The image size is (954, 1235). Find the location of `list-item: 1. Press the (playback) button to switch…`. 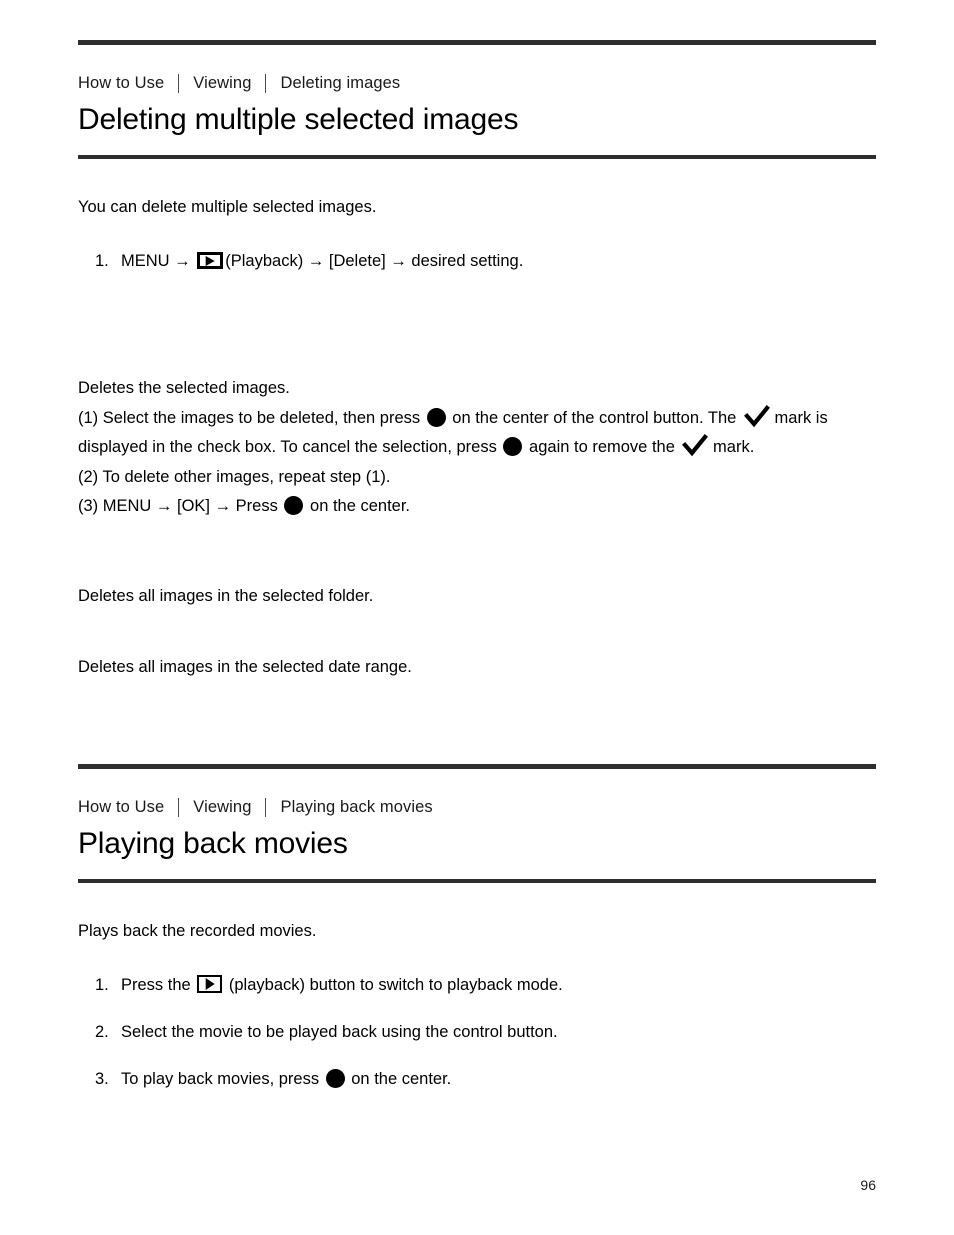

list-item: 1. Press the (playback) button to switch… is located at coordinates (477, 985).